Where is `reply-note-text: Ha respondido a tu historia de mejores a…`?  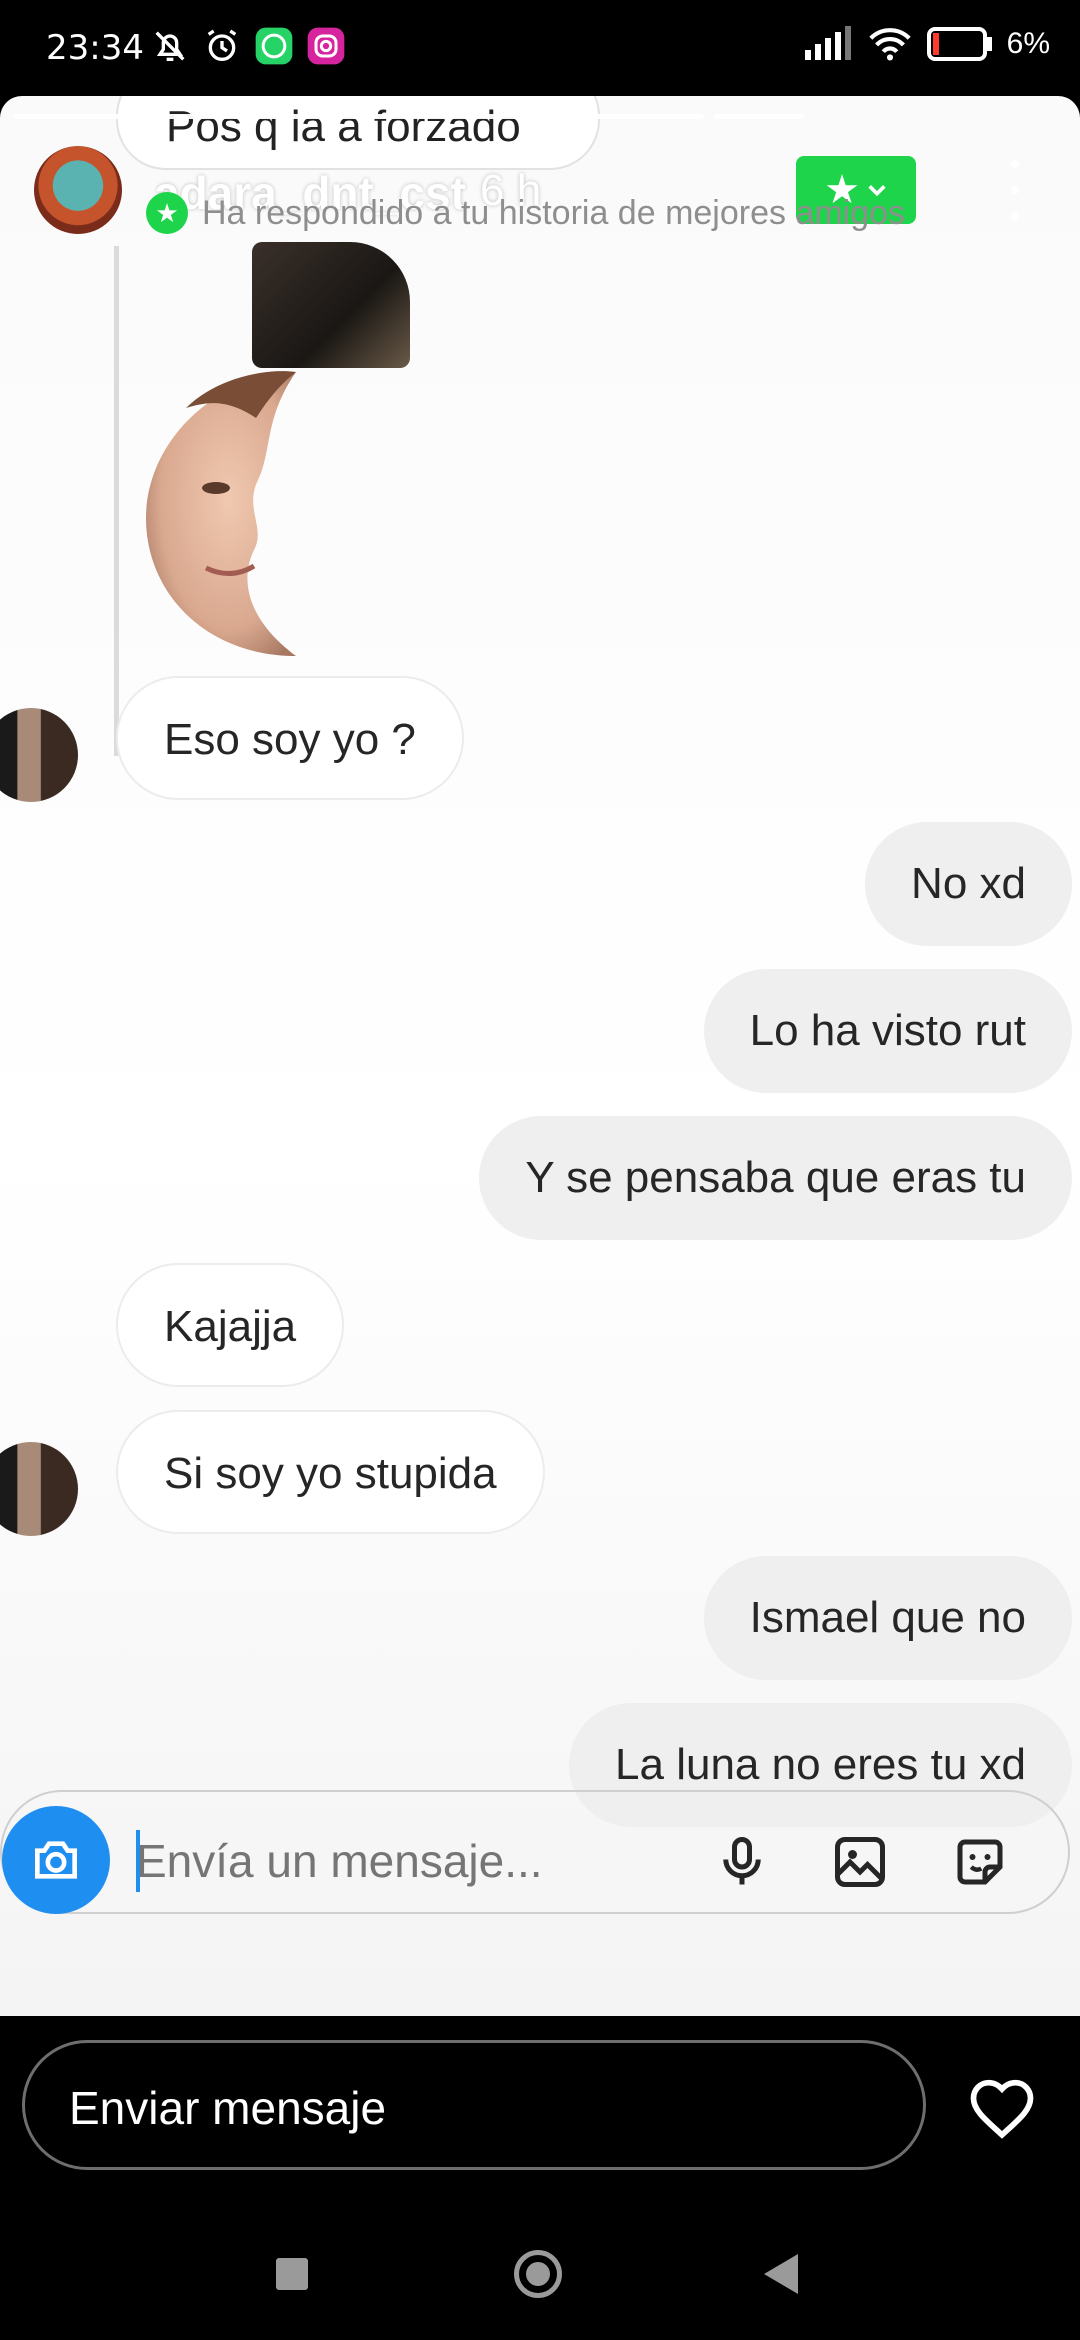 reply-note-text: Ha respondido a tu historia de mejores a… is located at coordinates (554, 212).